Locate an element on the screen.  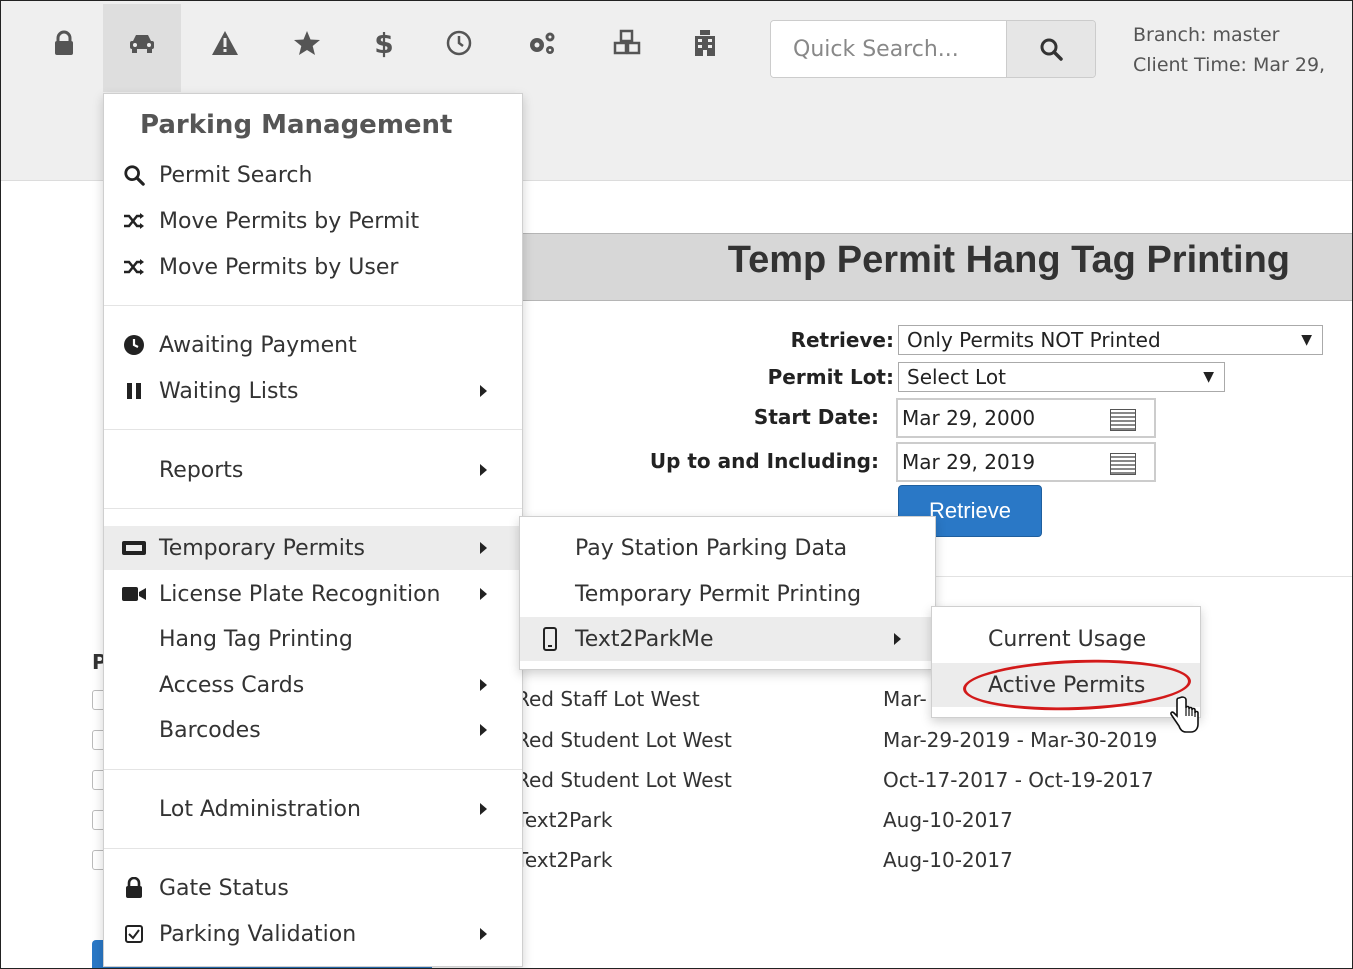
menu-item-label: Access Cards is located at coordinates (232, 685).